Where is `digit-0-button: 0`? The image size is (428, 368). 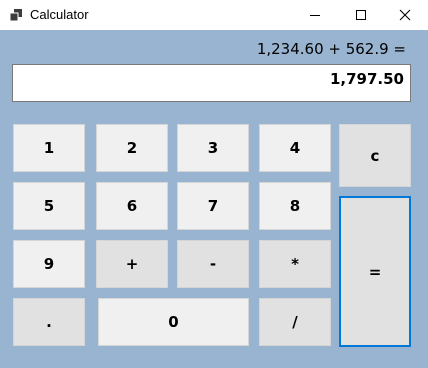 digit-0-button: 0 is located at coordinates (173, 322).